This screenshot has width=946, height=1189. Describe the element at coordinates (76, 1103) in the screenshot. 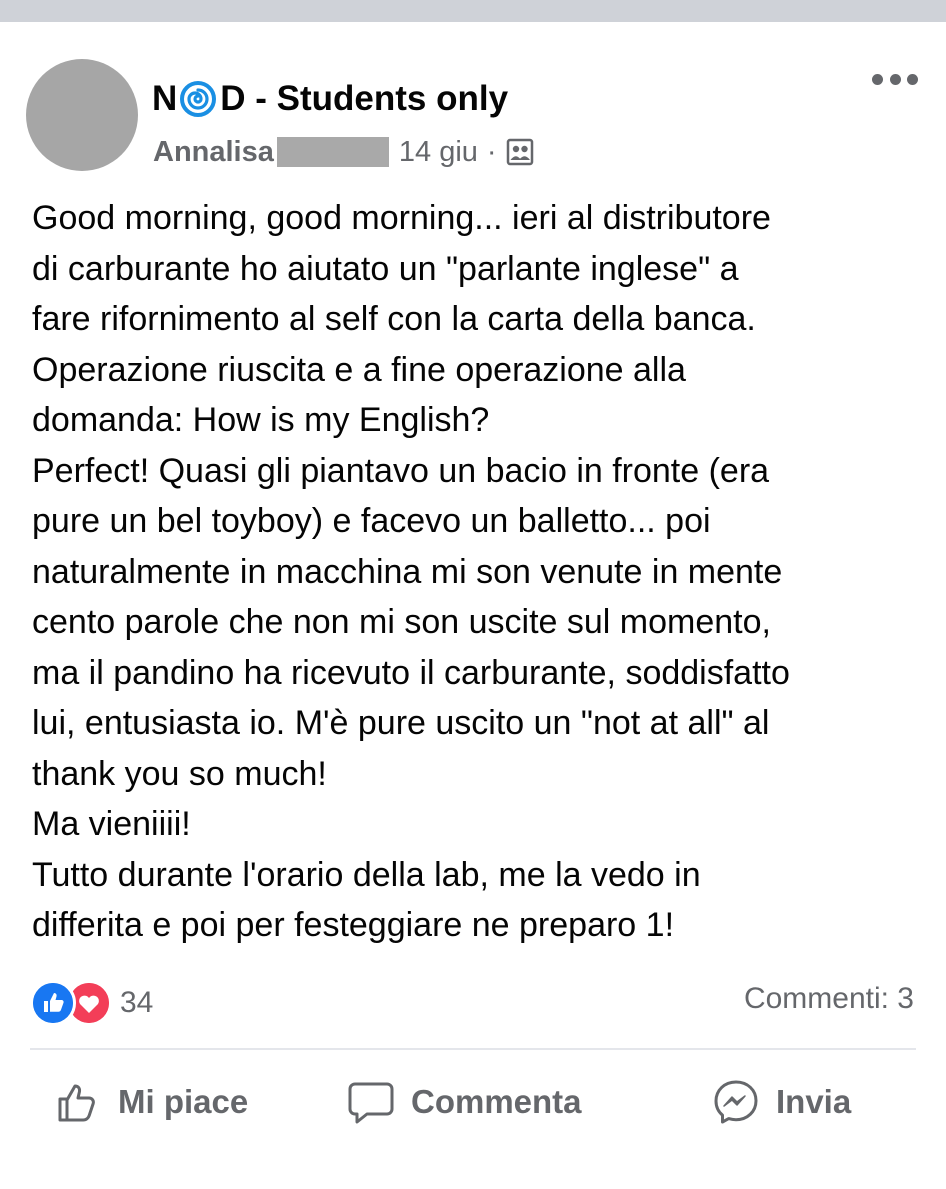

I see `thumbs-up-icon` at that location.